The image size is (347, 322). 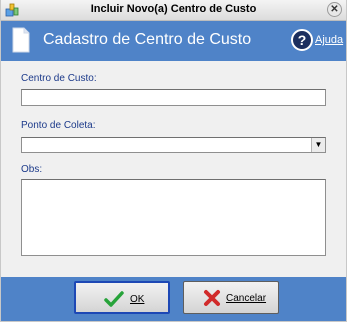 I want to click on ok-button: OK, so click(x=122, y=297).